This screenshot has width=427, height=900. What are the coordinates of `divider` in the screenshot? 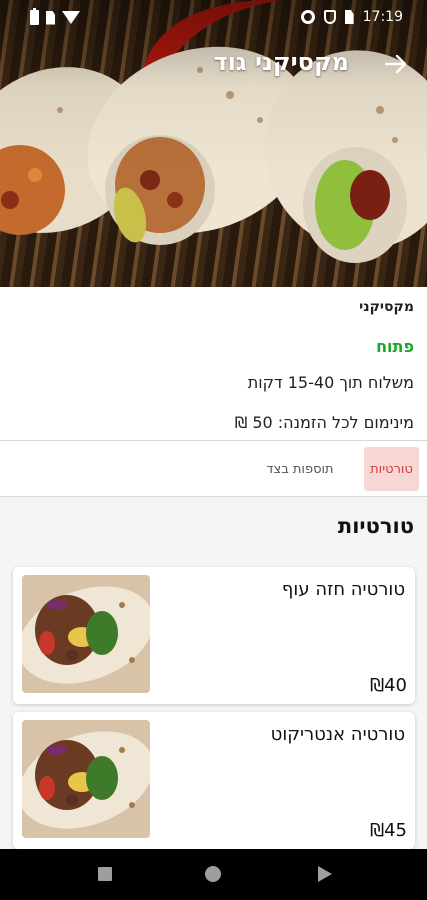 It's located at (213, 440).